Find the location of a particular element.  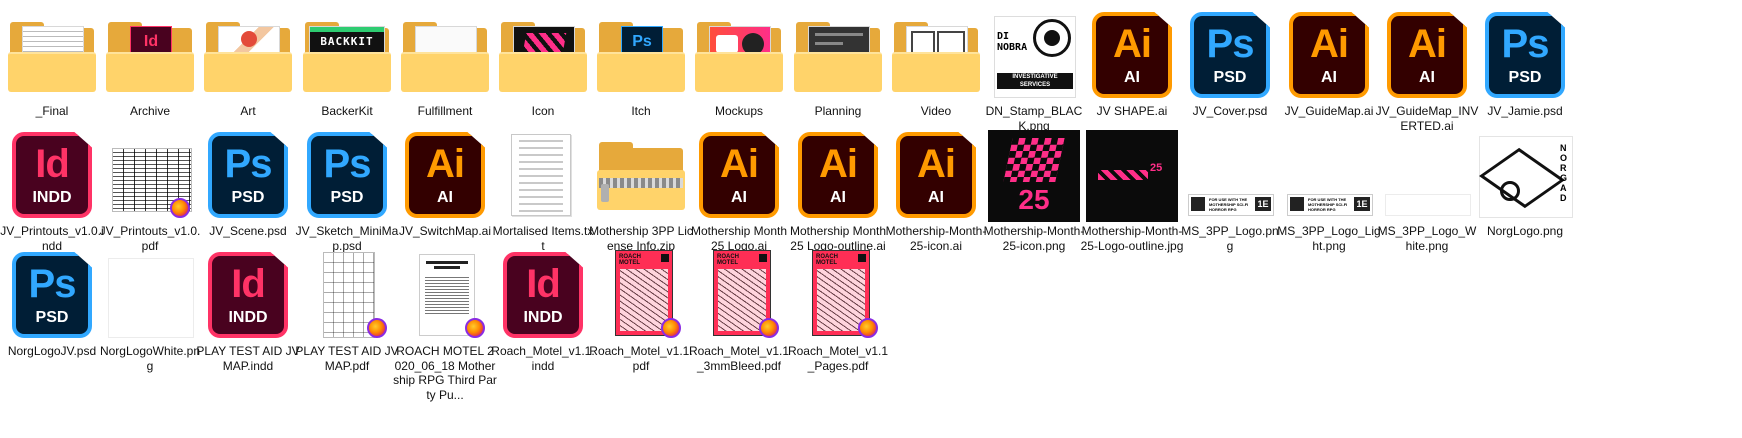

file-item: ROACH MOTEL Roach_Motel_v1.1_Pages.pdf is located at coordinates (838, 312).